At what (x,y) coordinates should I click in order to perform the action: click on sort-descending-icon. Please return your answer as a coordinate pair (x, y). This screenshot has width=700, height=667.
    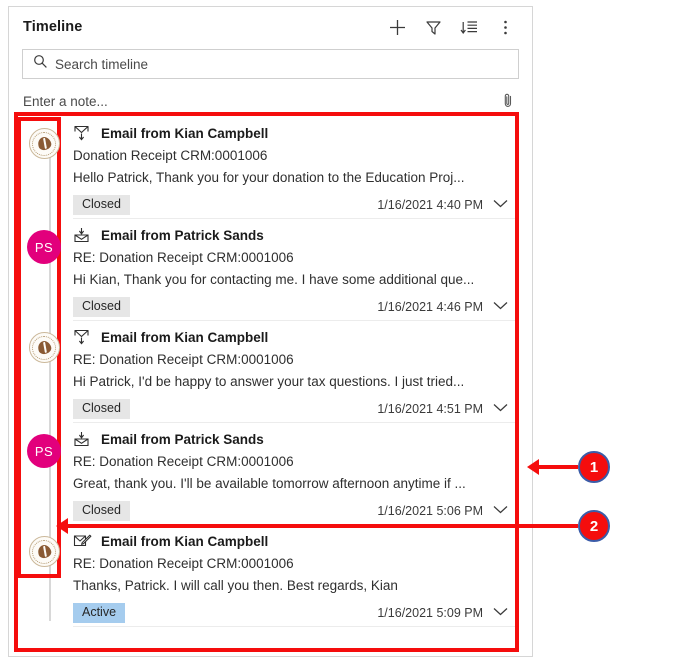
    Looking at the image, I should click on (469, 27).